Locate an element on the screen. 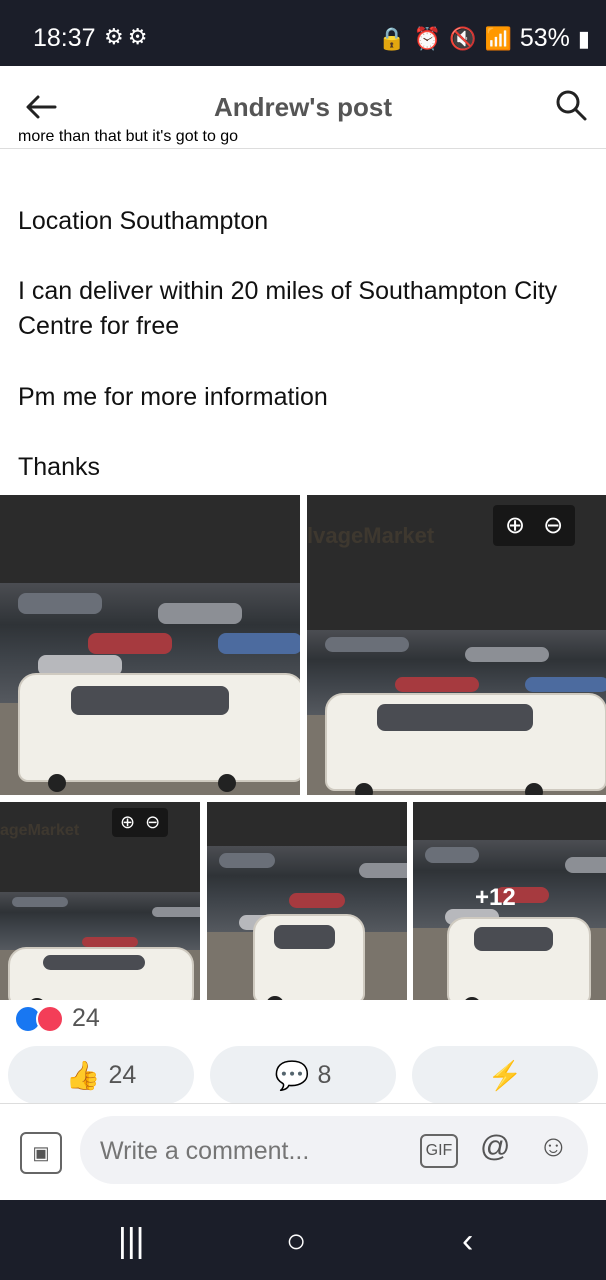 The image size is (606, 1280). emoji-button: ☺ is located at coordinates (553, 1147).